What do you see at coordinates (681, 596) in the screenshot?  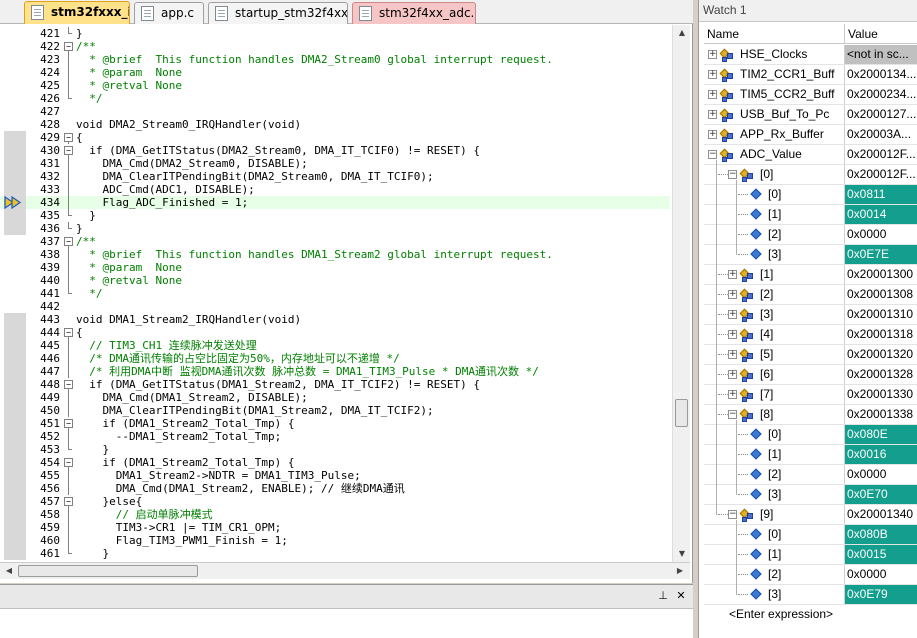 I see `close-icon: ✕` at bounding box center [681, 596].